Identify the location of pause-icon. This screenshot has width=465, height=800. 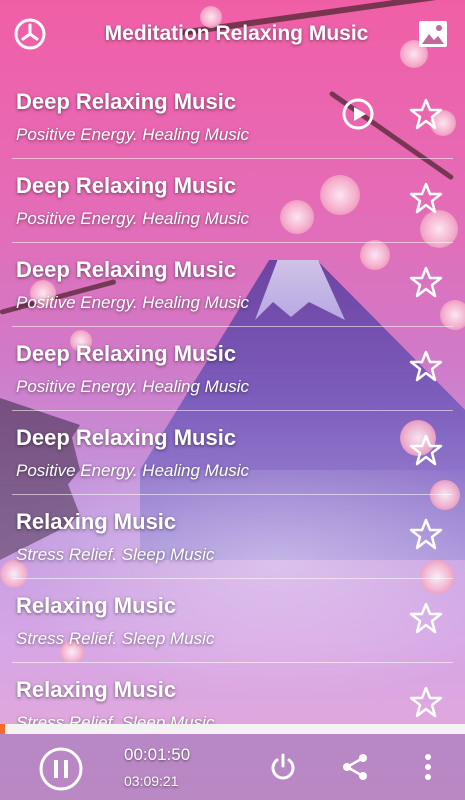
(61, 769).